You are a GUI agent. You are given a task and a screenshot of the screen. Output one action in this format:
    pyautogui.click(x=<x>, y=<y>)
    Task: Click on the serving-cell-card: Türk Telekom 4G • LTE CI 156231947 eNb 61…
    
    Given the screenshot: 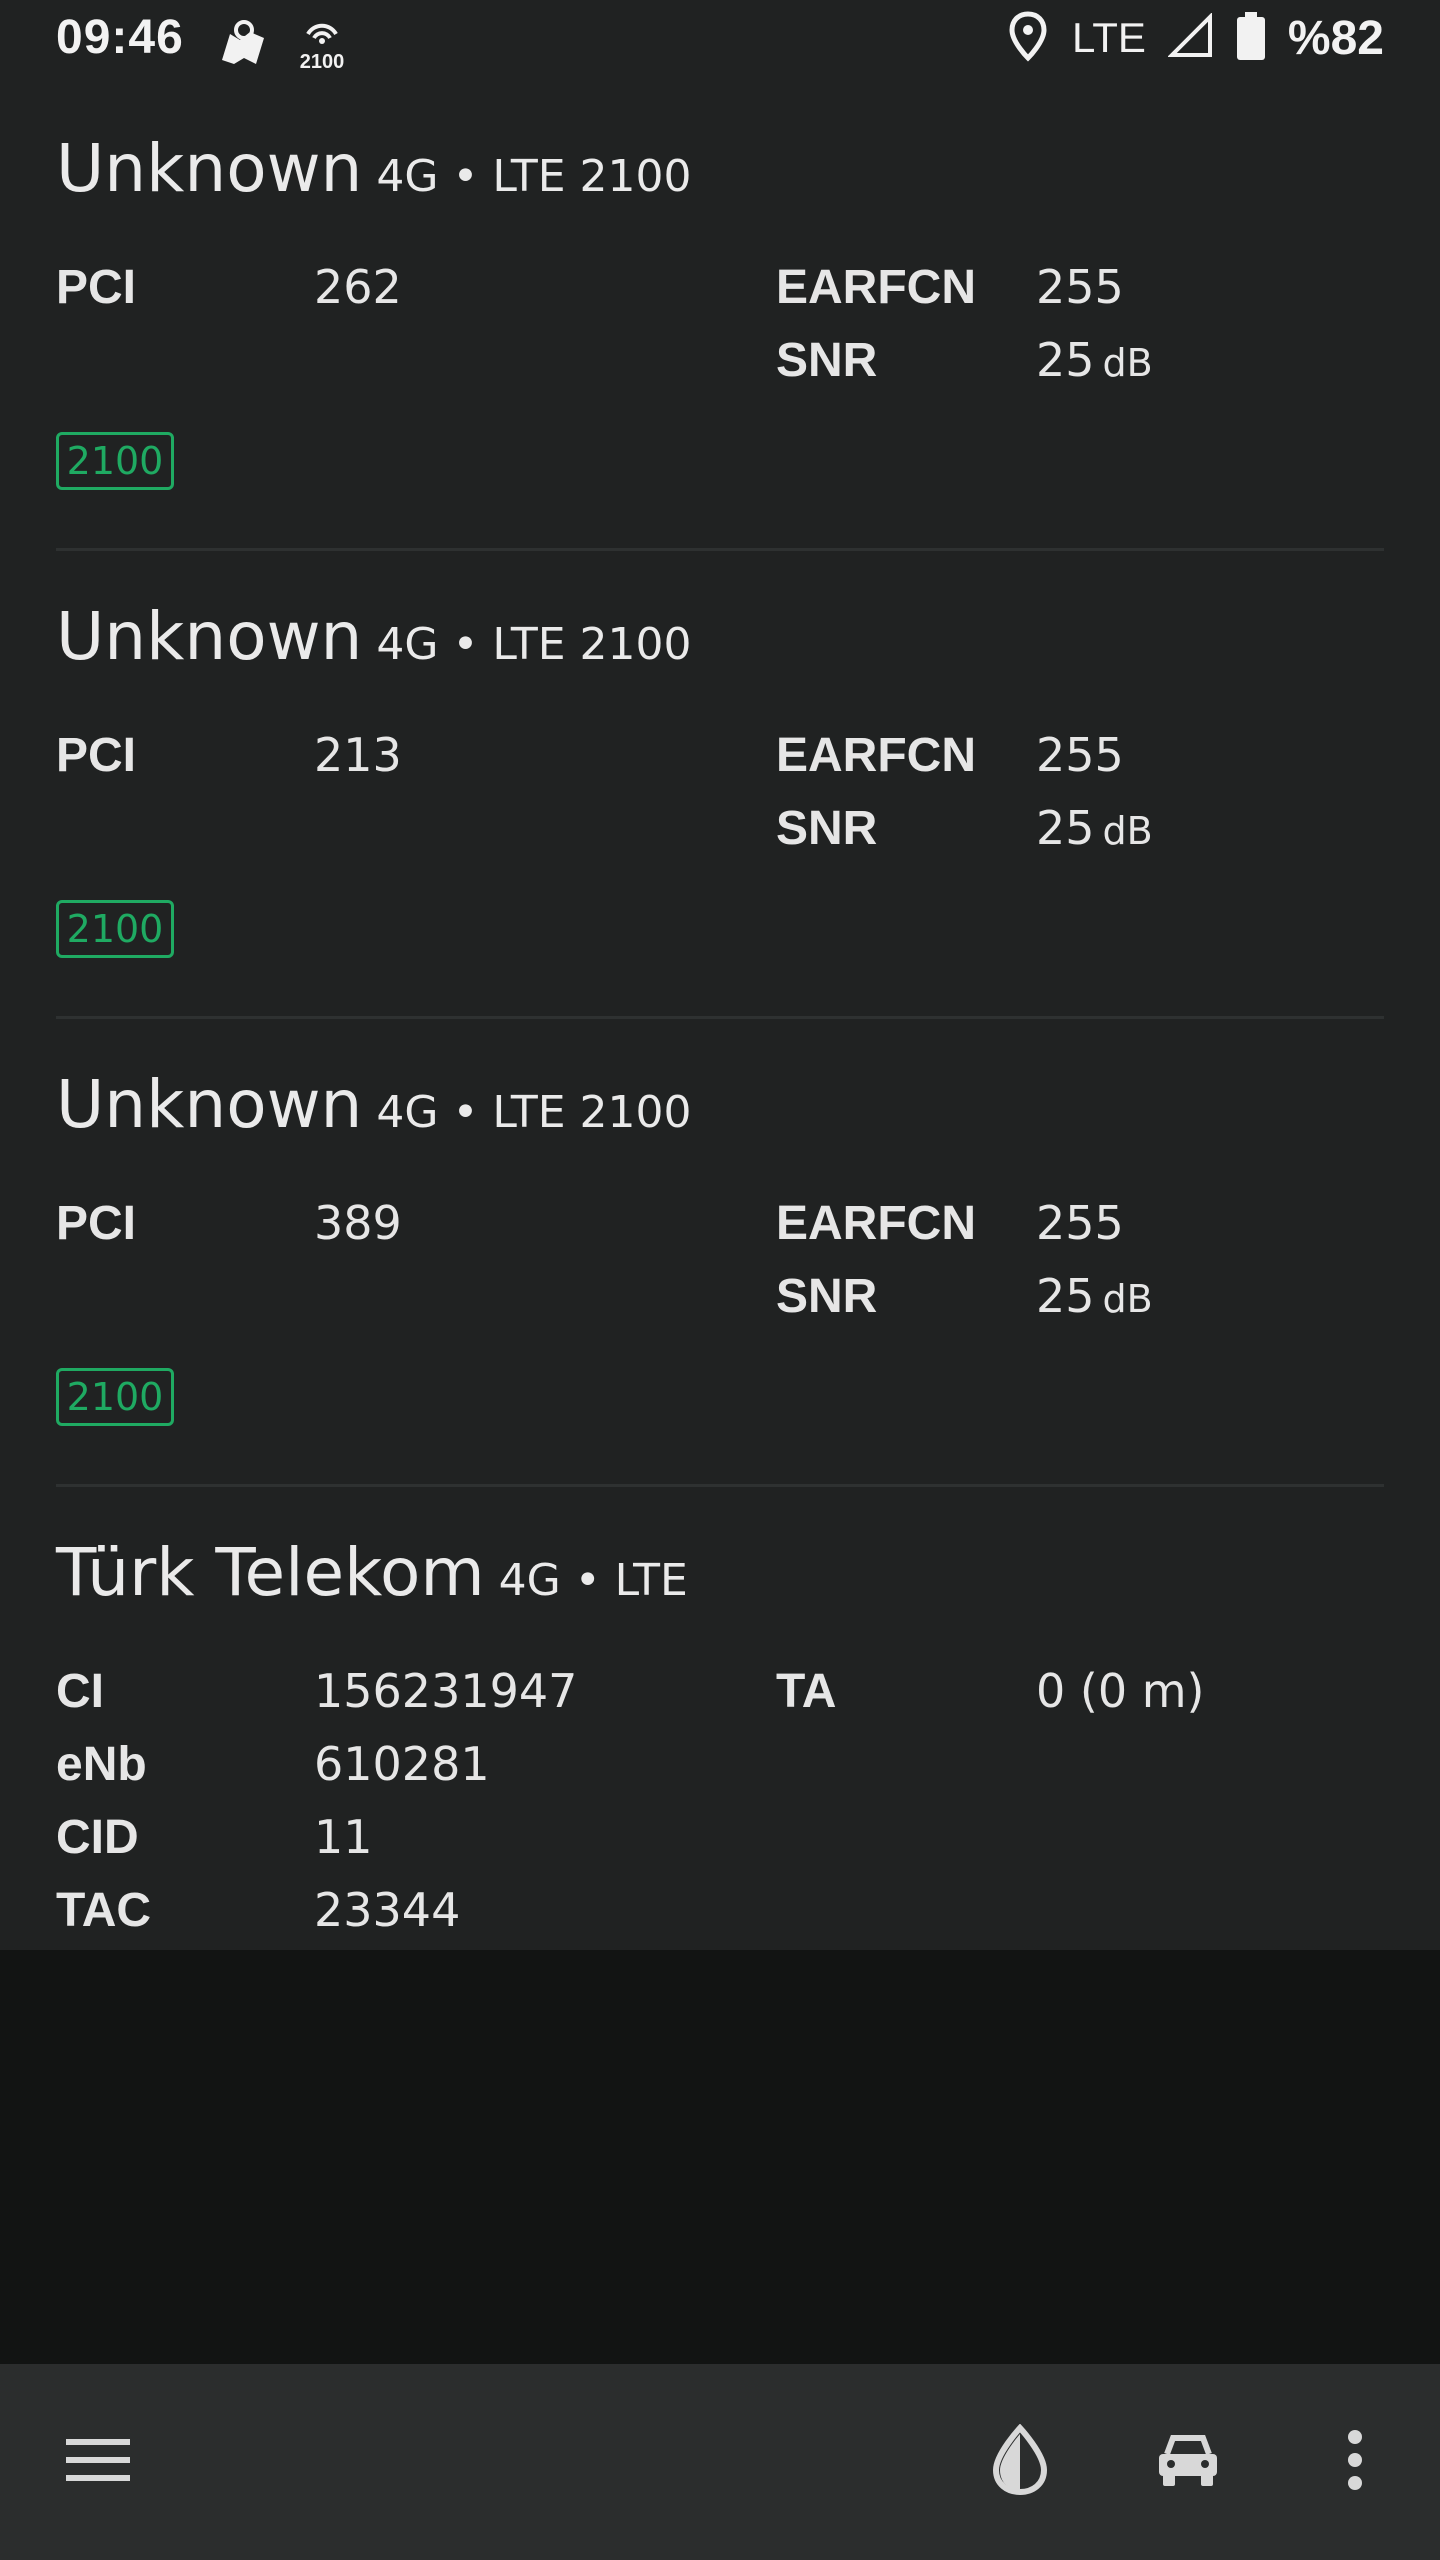 What is the action you would take?
    pyautogui.click(x=720, y=1739)
    